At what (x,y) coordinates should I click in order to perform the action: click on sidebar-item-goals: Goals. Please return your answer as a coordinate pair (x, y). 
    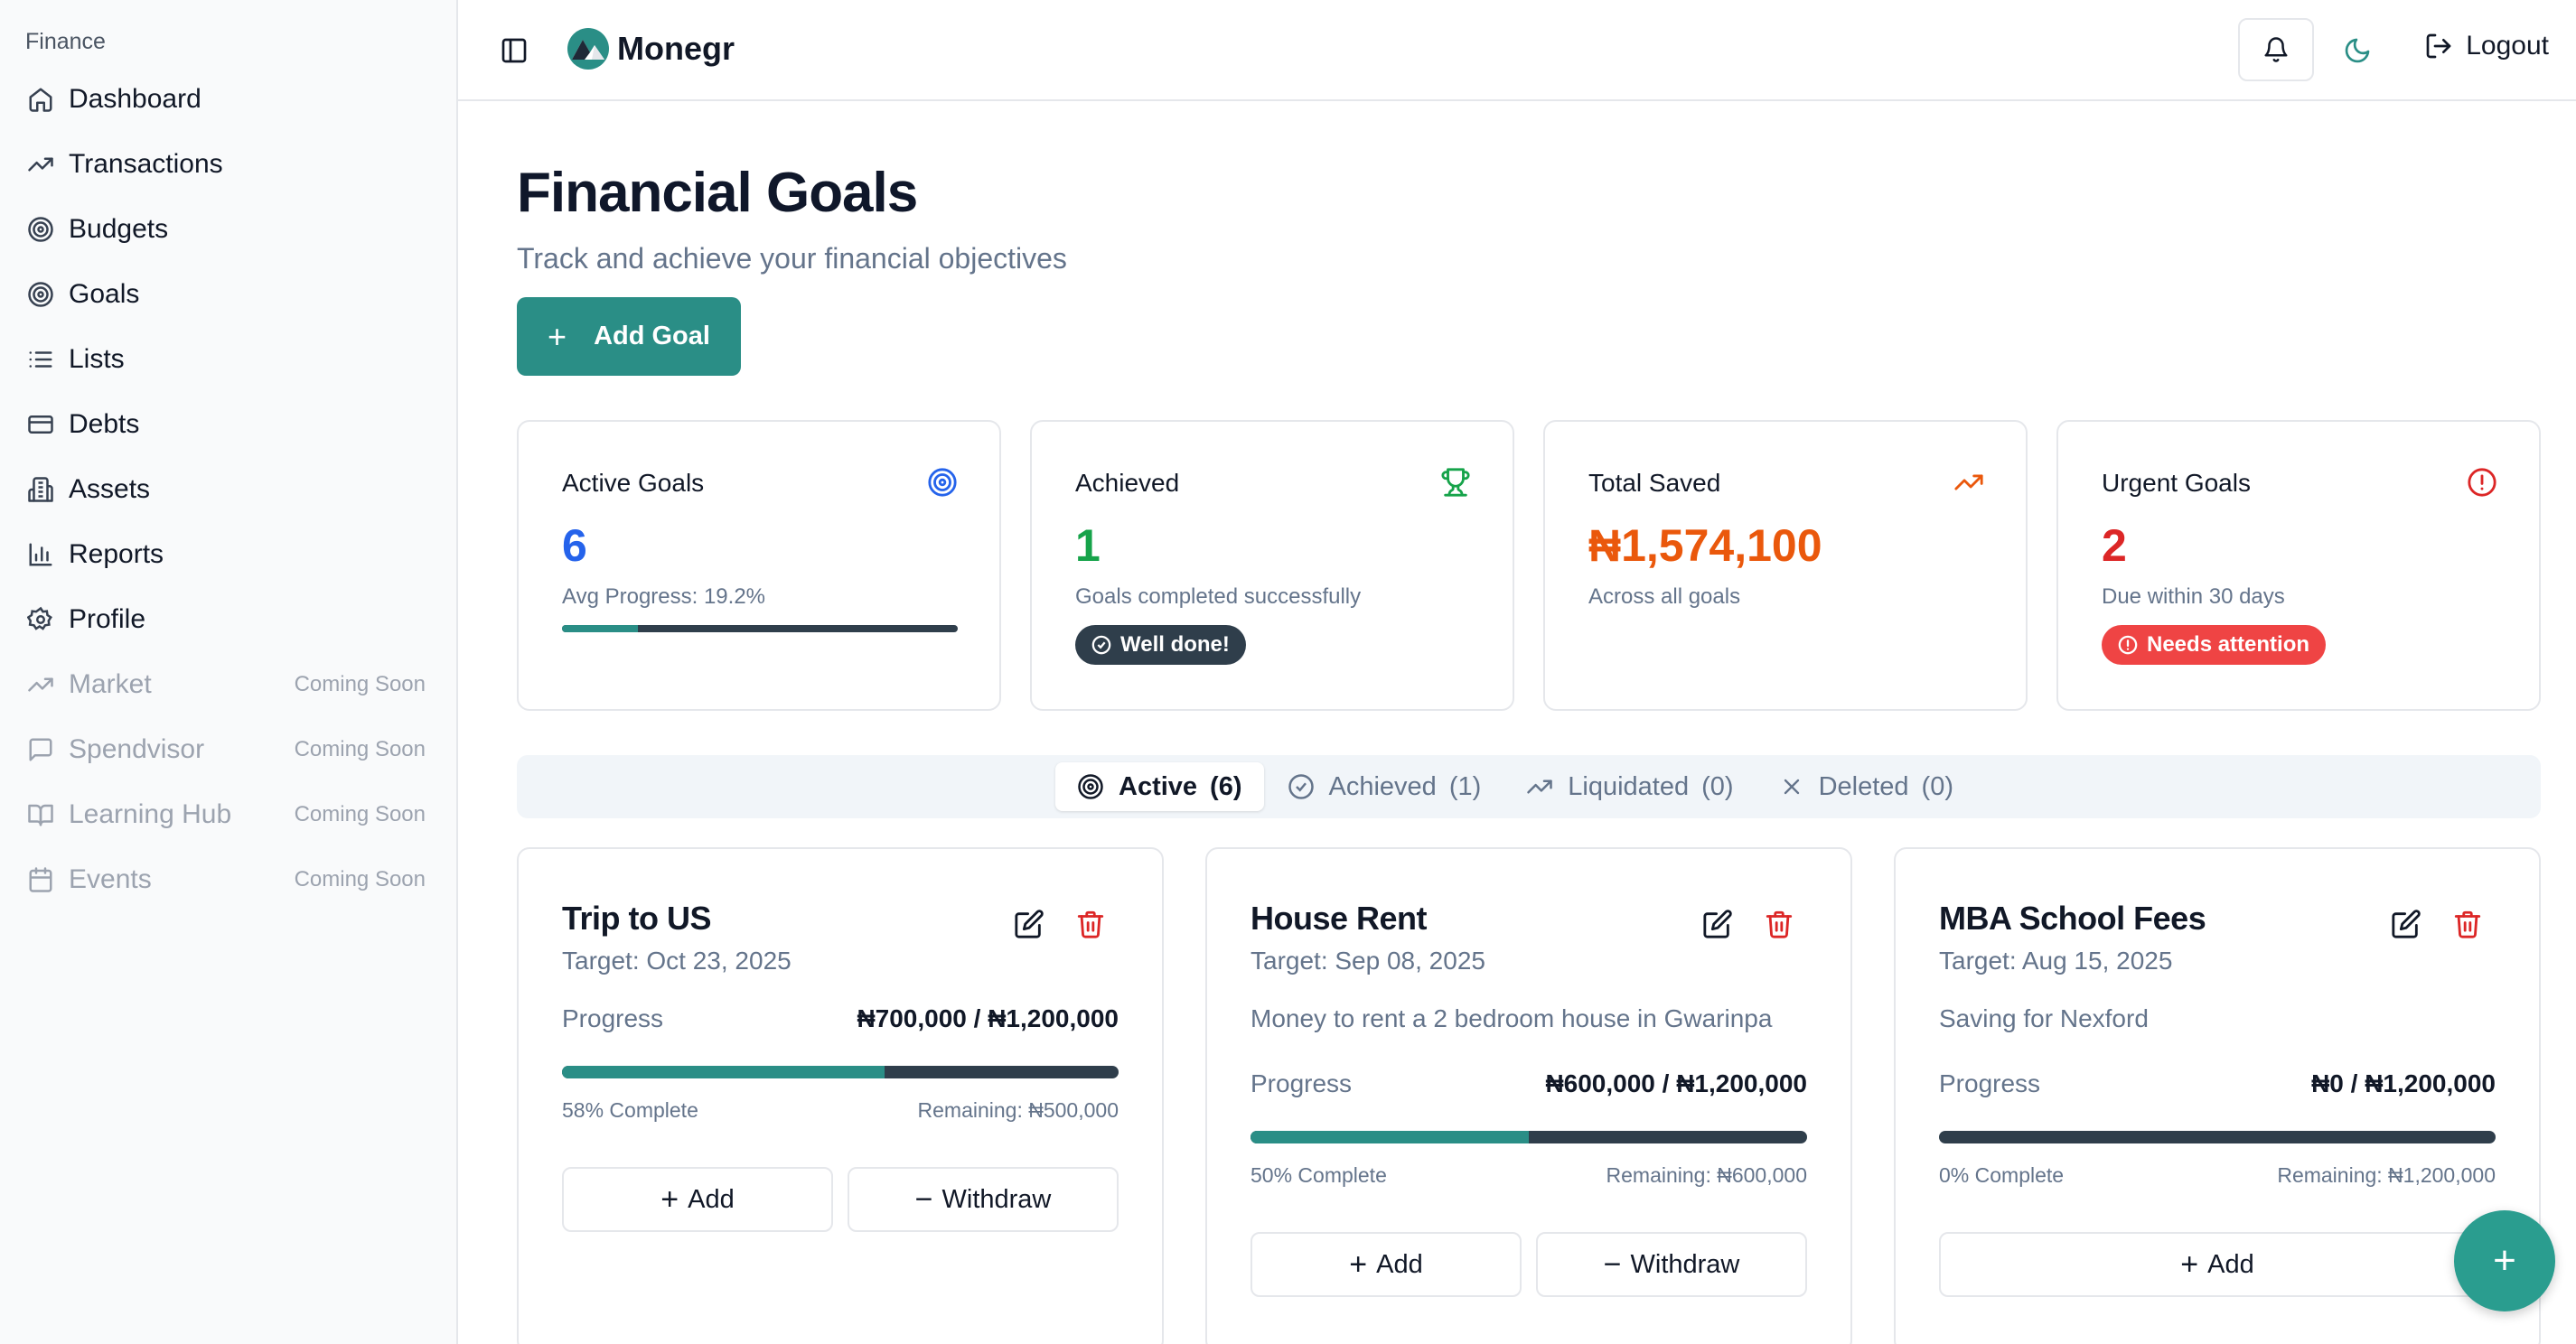
    Looking at the image, I should click on (228, 294).